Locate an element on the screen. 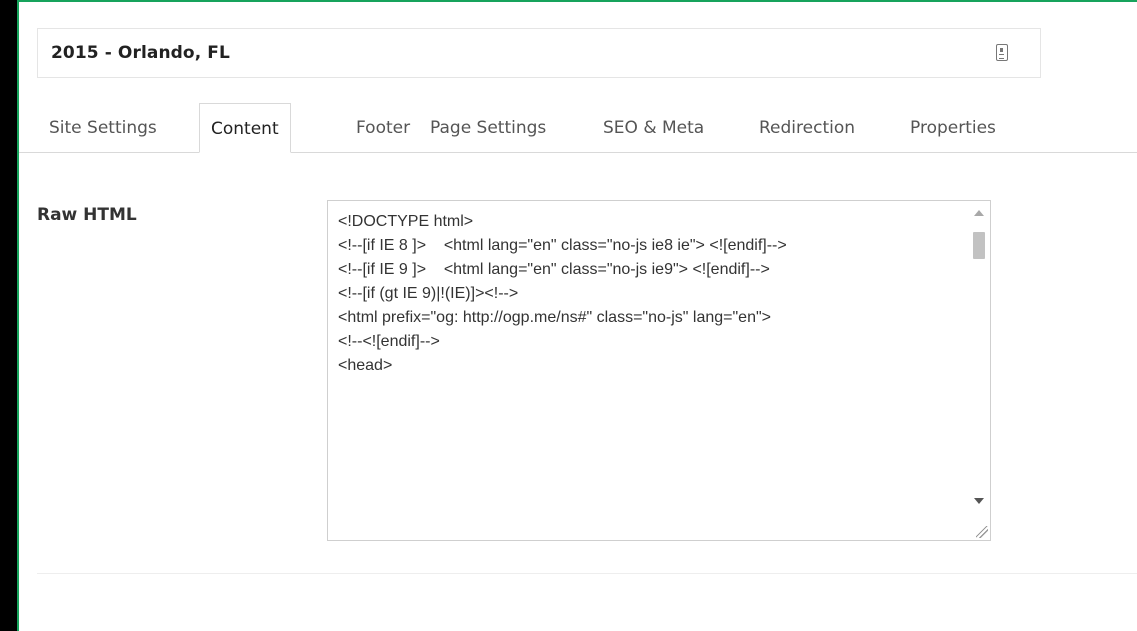 The width and height of the screenshot is (1137, 631). tab-site-settings: Site Settings is located at coordinates (103, 128).